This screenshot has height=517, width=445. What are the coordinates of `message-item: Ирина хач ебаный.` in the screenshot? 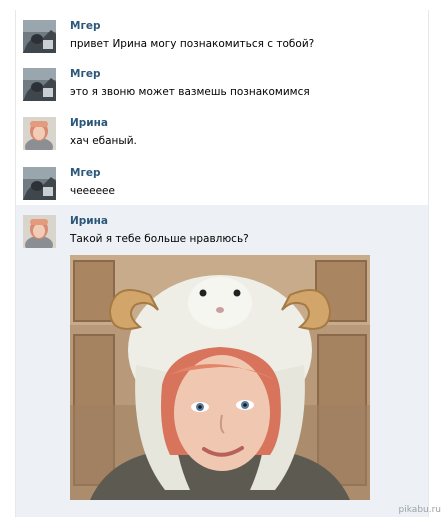 It's located at (222, 132).